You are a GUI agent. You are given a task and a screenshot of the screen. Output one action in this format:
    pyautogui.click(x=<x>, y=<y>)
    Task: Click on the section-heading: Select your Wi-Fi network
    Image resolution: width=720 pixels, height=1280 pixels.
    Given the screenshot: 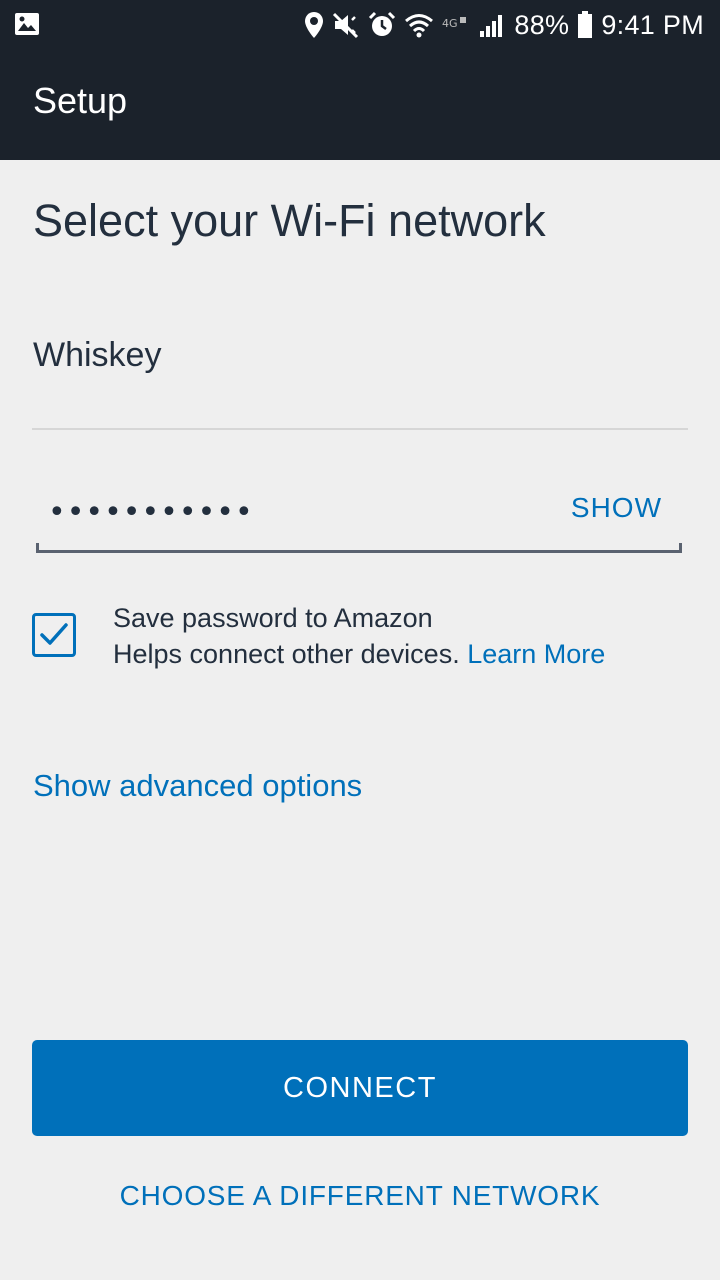 What is the action you would take?
    pyautogui.click(x=289, y=220)
    